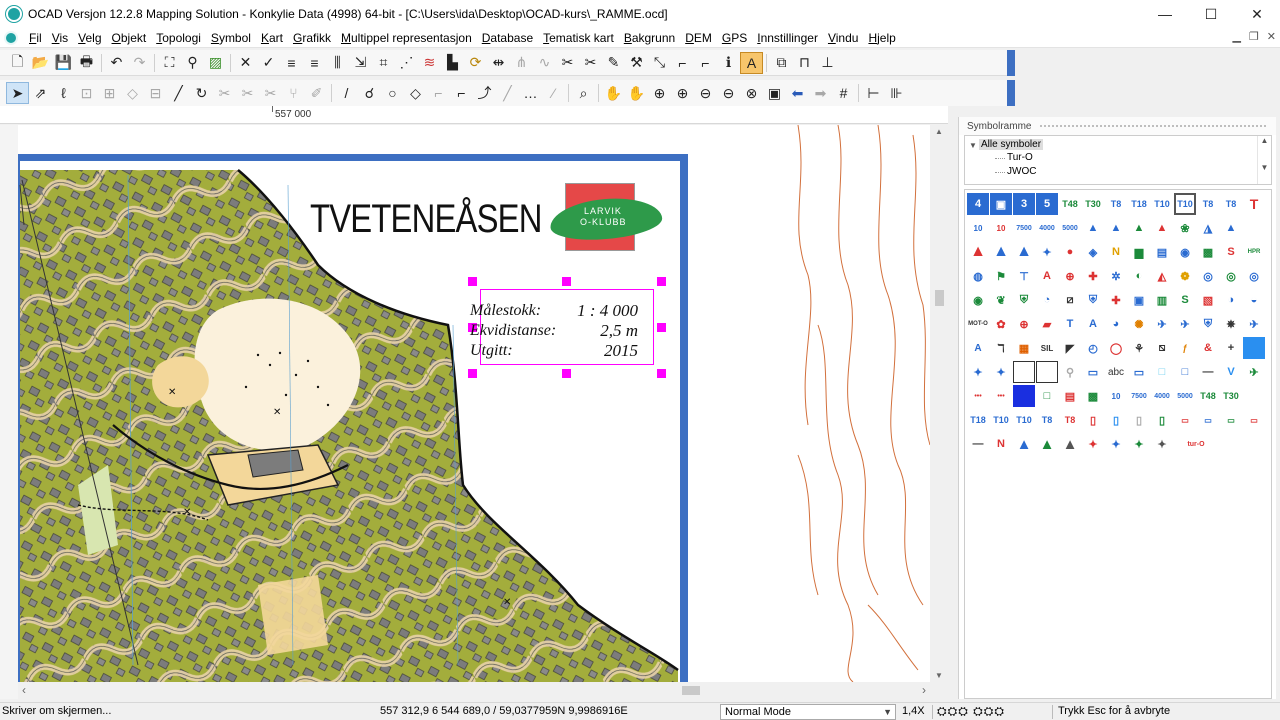 This screenshot has height=720, width=1280. What do you see at coordinates (369, 93) in the screenshot?
I see `curve-icon: ☌` at bounding box center [369, 93].